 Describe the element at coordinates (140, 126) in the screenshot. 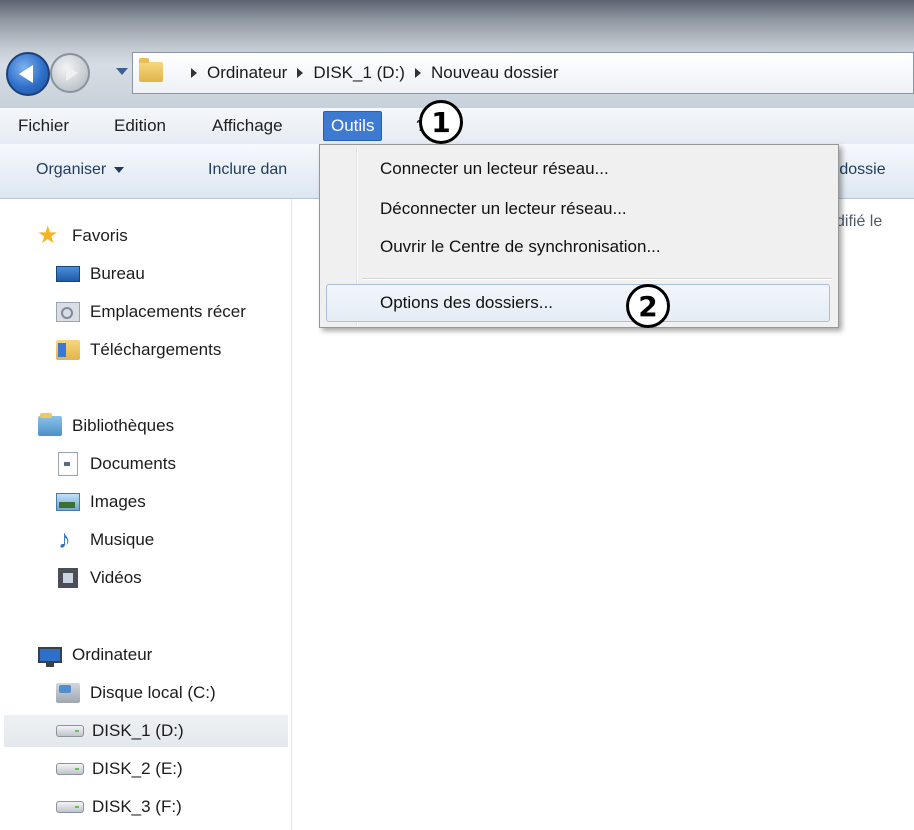

I see `menu-edition: Edition` at that location.